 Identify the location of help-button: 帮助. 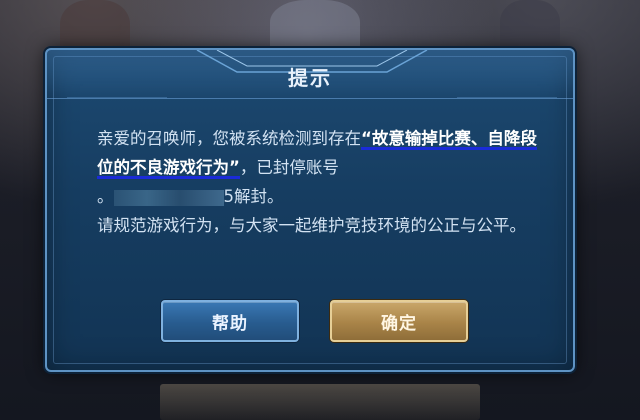
(230, 321).